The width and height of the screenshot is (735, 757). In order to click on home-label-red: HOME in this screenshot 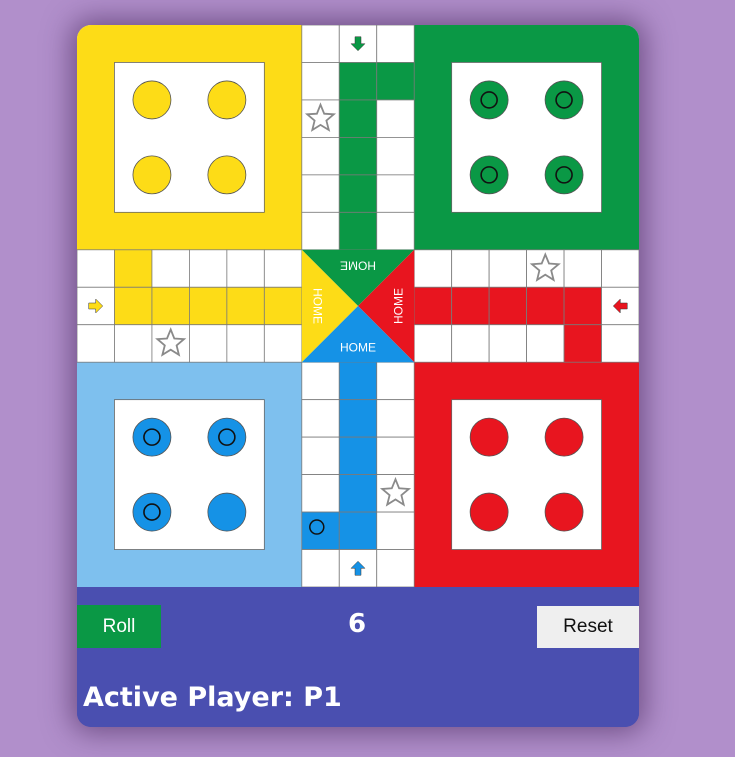, I will do `click(399, 306)`.